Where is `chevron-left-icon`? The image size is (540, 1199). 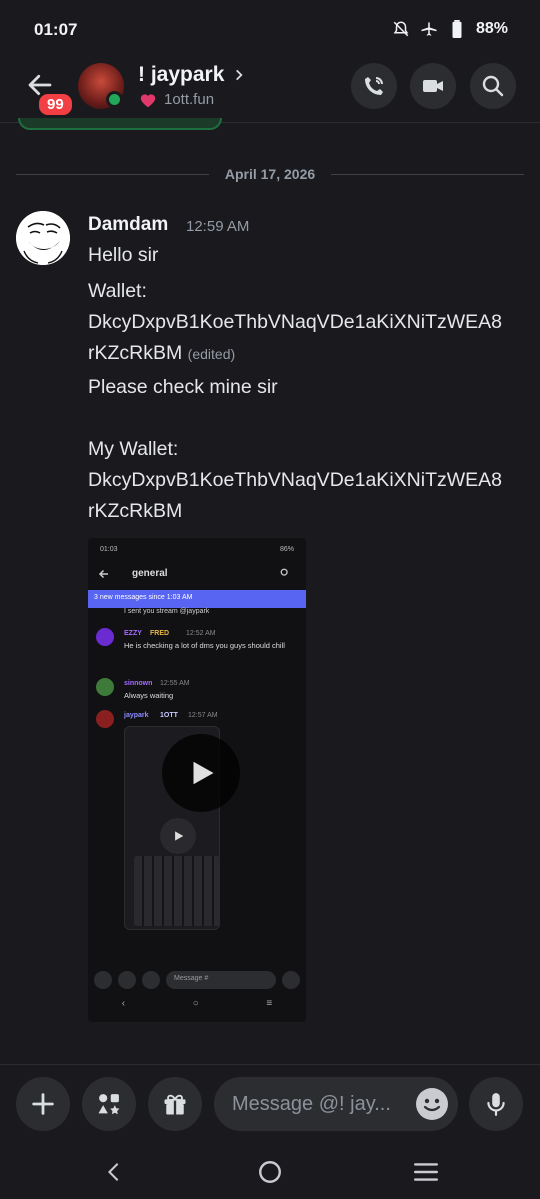 chevron-left-icon is located at coordinates (113, 1172).